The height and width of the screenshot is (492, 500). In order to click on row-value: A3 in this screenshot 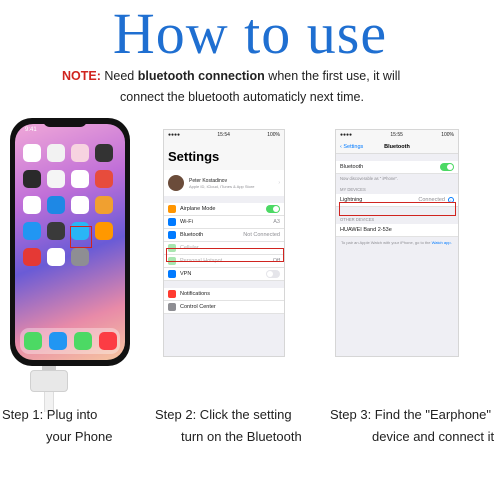, I will do `click(276, 222)`.